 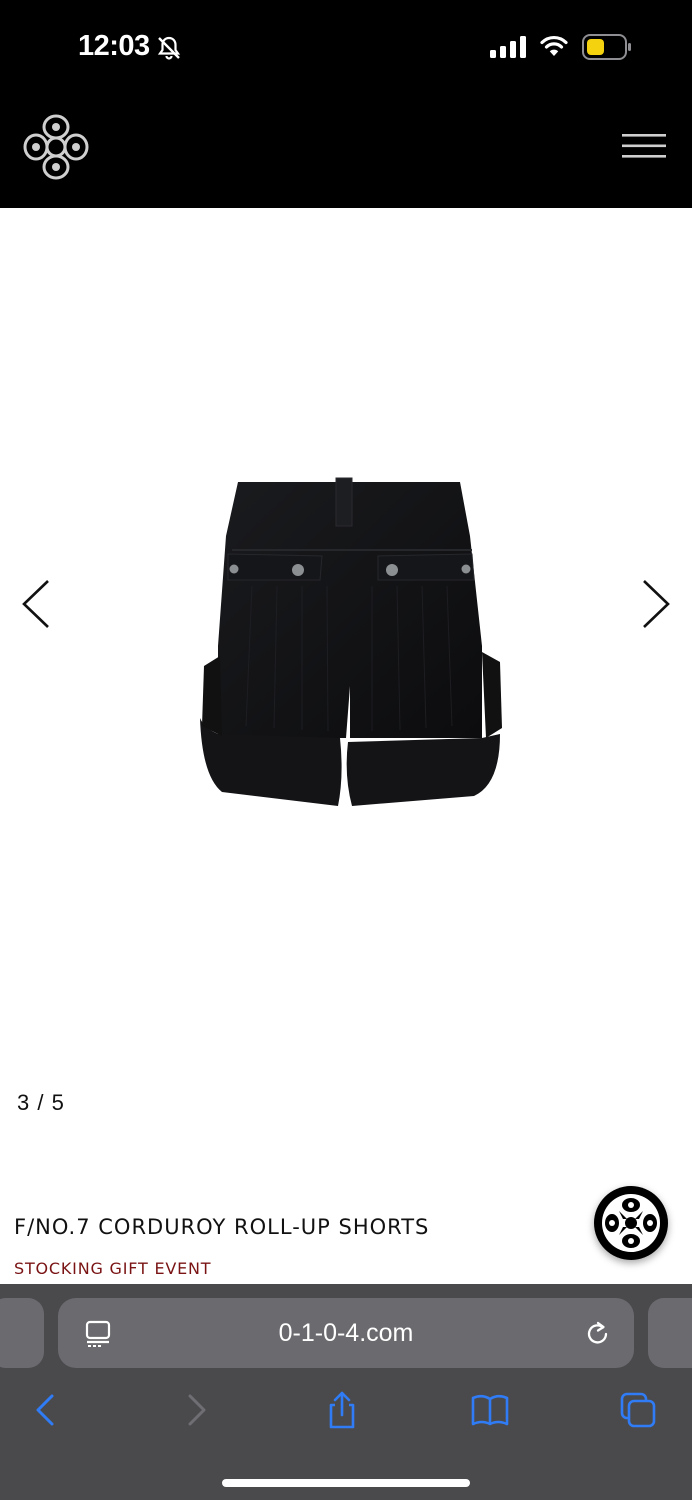 I want to click on browser-toolbar: 0-1-0-4.com, so click(x=346, y=1392).